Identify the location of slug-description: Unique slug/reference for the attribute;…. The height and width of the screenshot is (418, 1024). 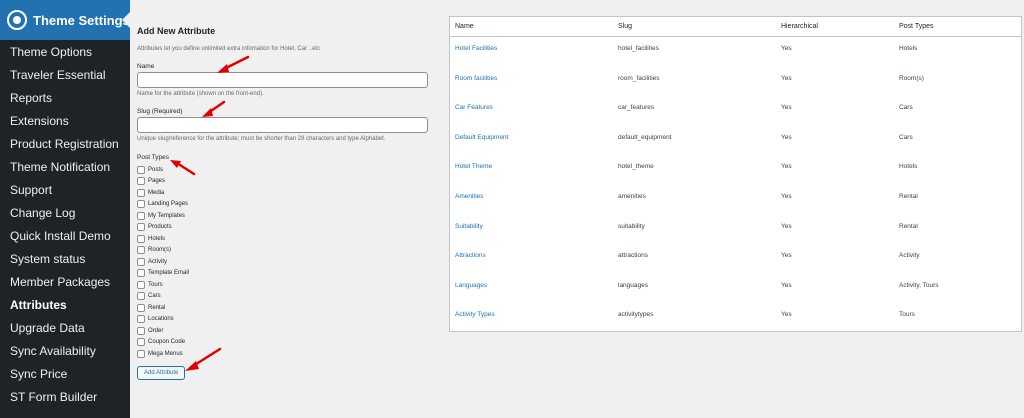
(261, 139).